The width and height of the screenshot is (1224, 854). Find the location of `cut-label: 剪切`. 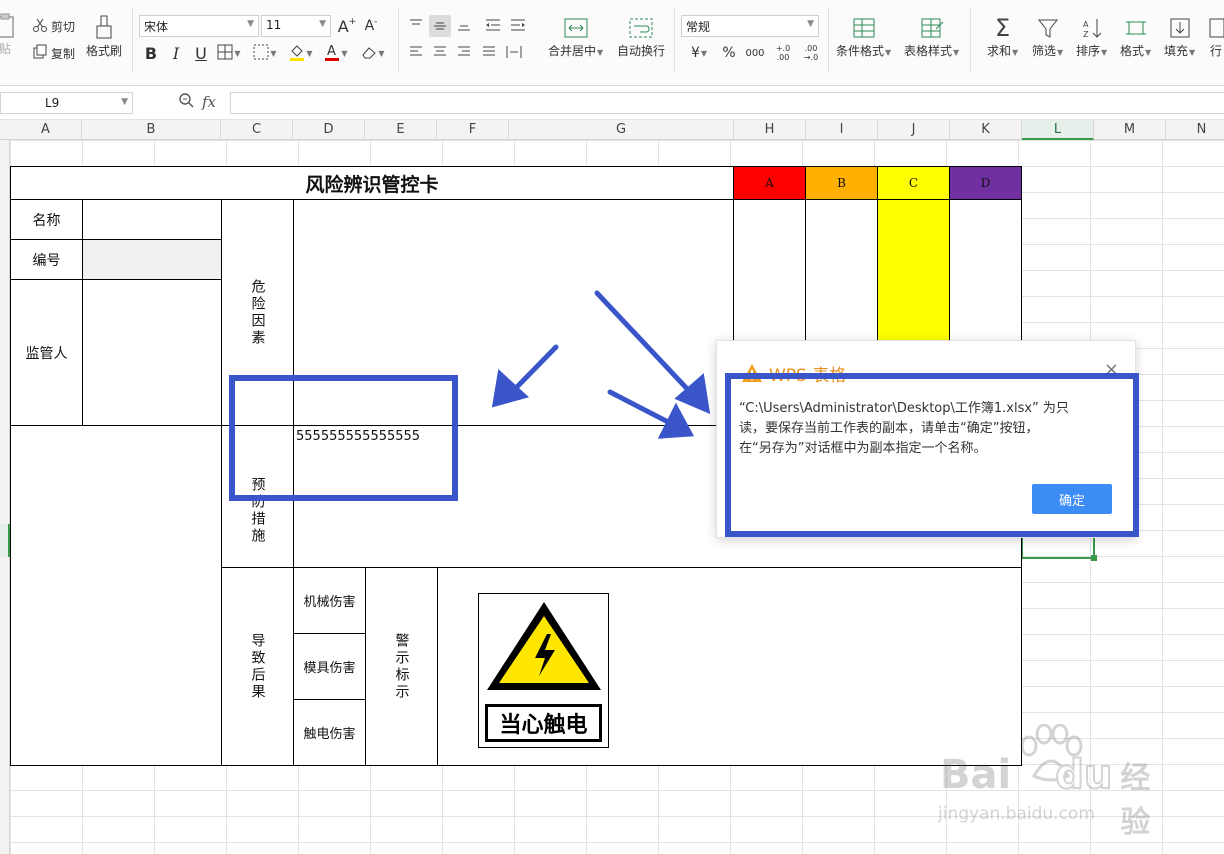

cut-label: 剪切 is located at coordinates (63, 27).